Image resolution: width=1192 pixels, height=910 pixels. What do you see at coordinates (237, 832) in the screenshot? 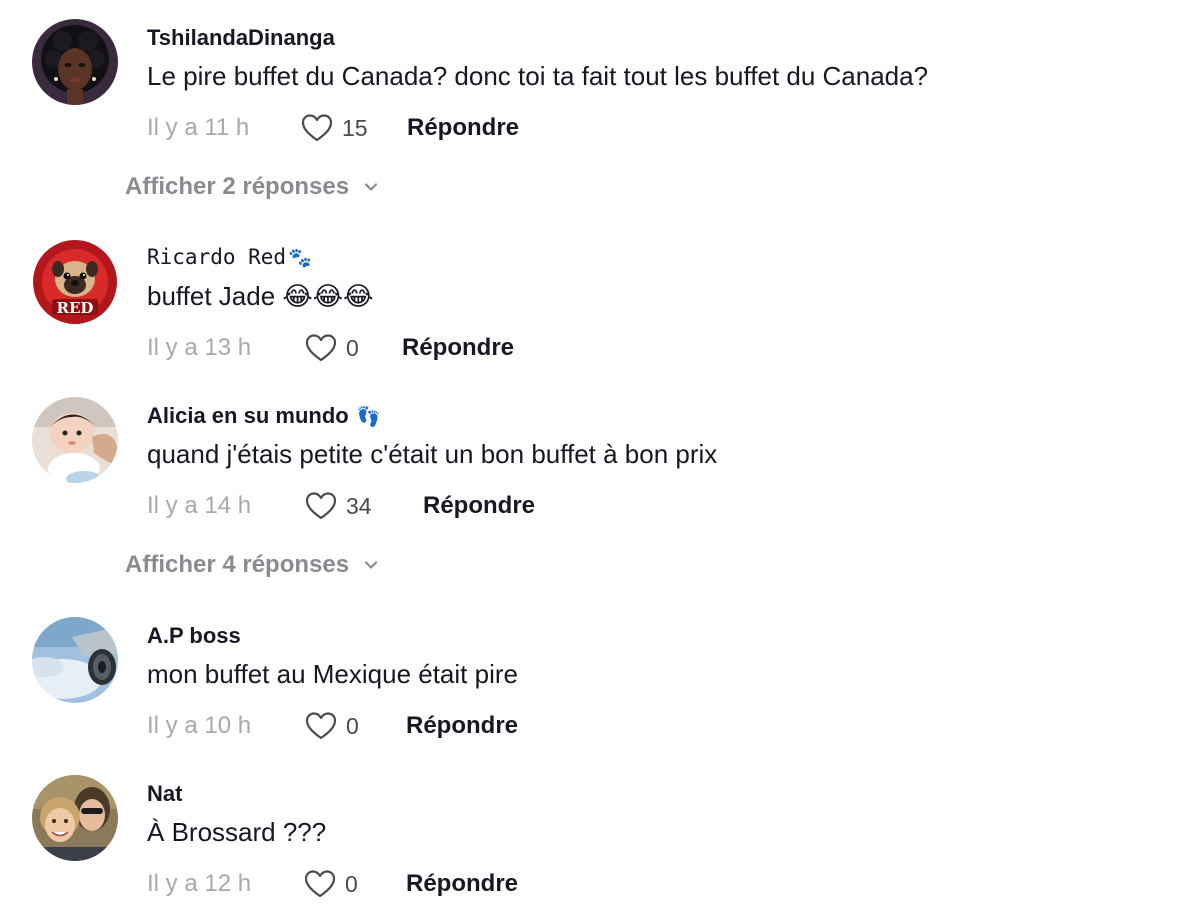
I see `comment-text: À Brossard ???` at bounding box center [237, 832].